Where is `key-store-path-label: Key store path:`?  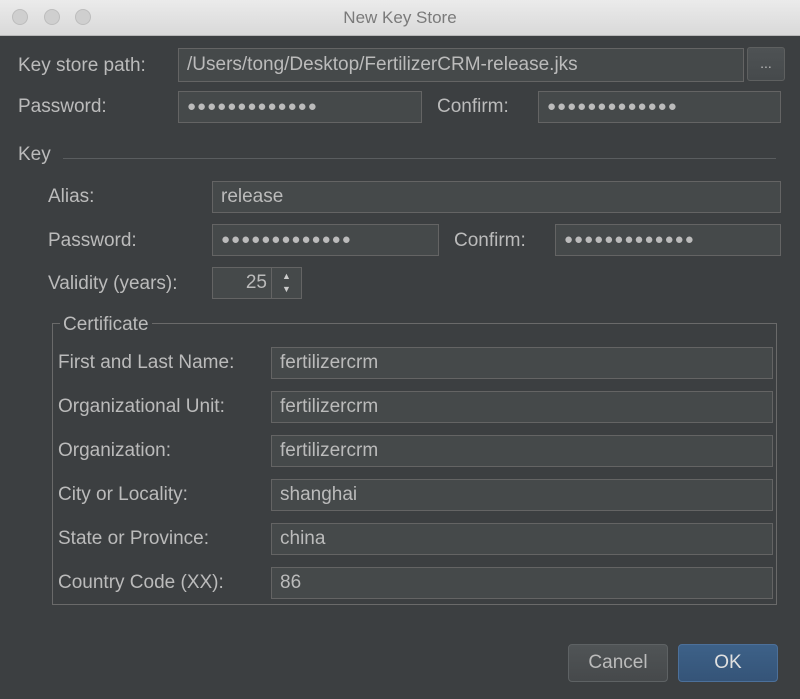
key-store-path-label: Key store path: is located at coordinates (82, 65).